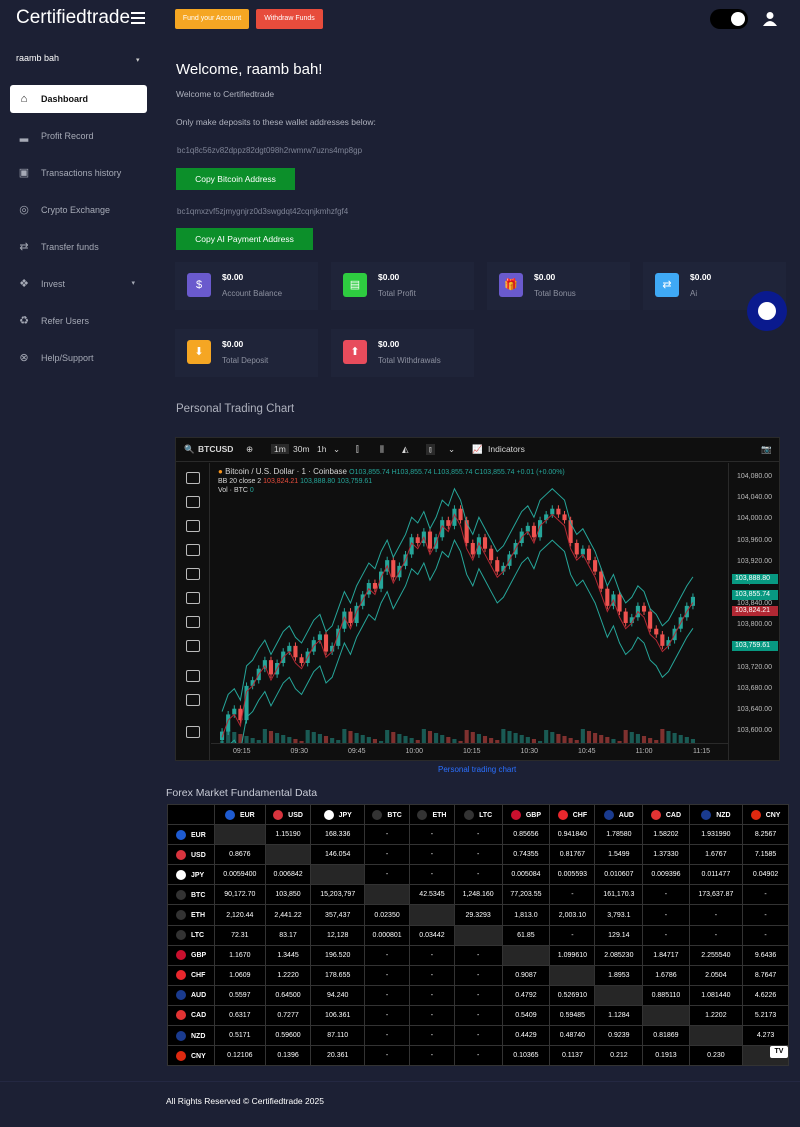 Image resolution: width=800 pixels, height=1127 pixels. What do you see at coordinates (189, 449) in the screenshot?
I see `search-icon: 🔍` at bounding box center [189, 449].